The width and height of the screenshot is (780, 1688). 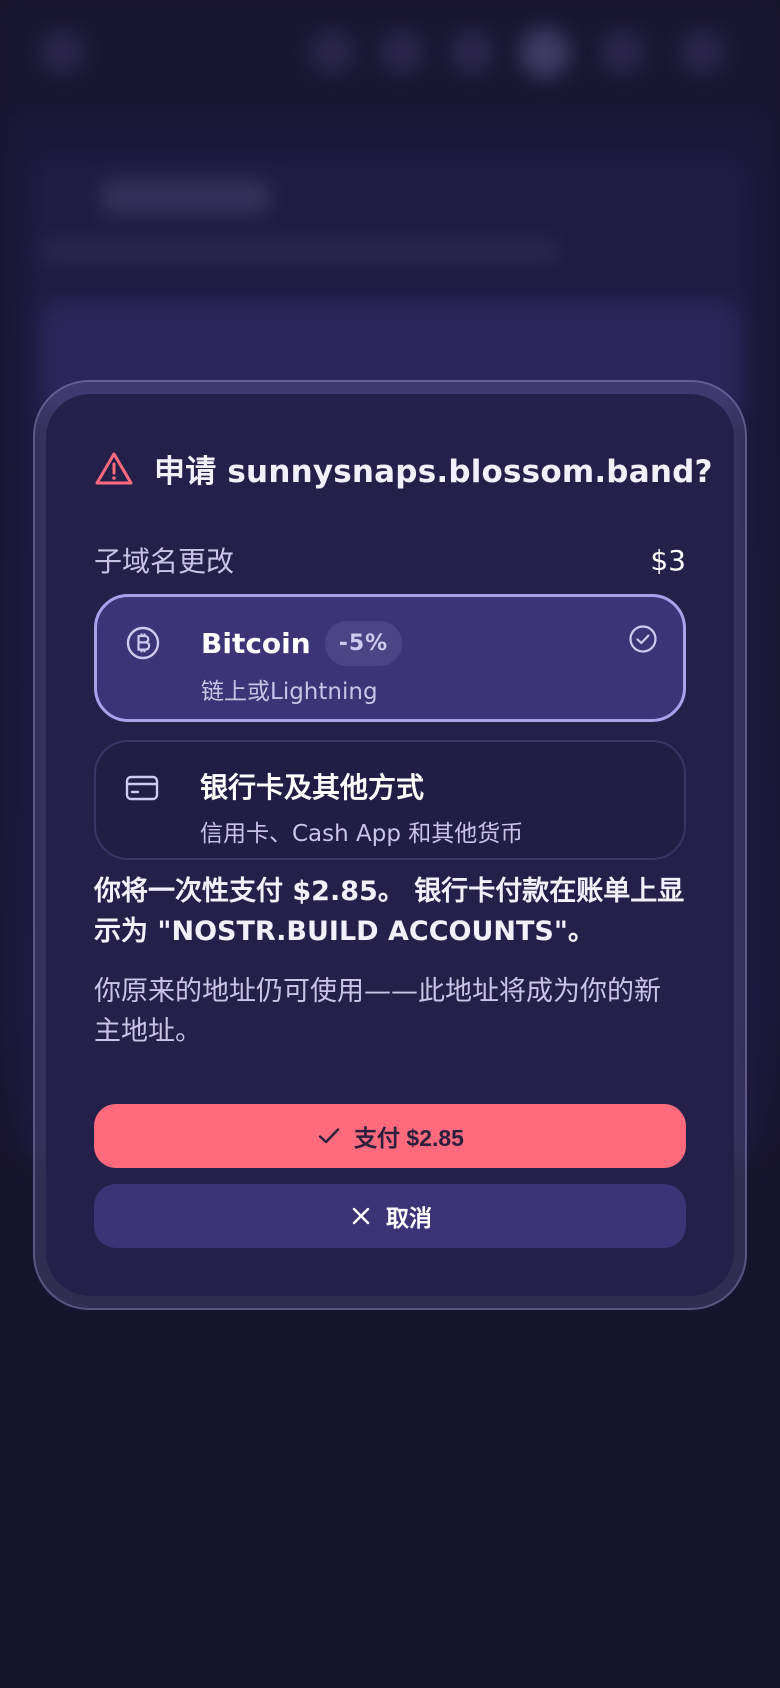 I want to click on payment-option-card: 银行卡及其他方式 信用卡、Cash App 和其他货币, so click(x=390, y=800).